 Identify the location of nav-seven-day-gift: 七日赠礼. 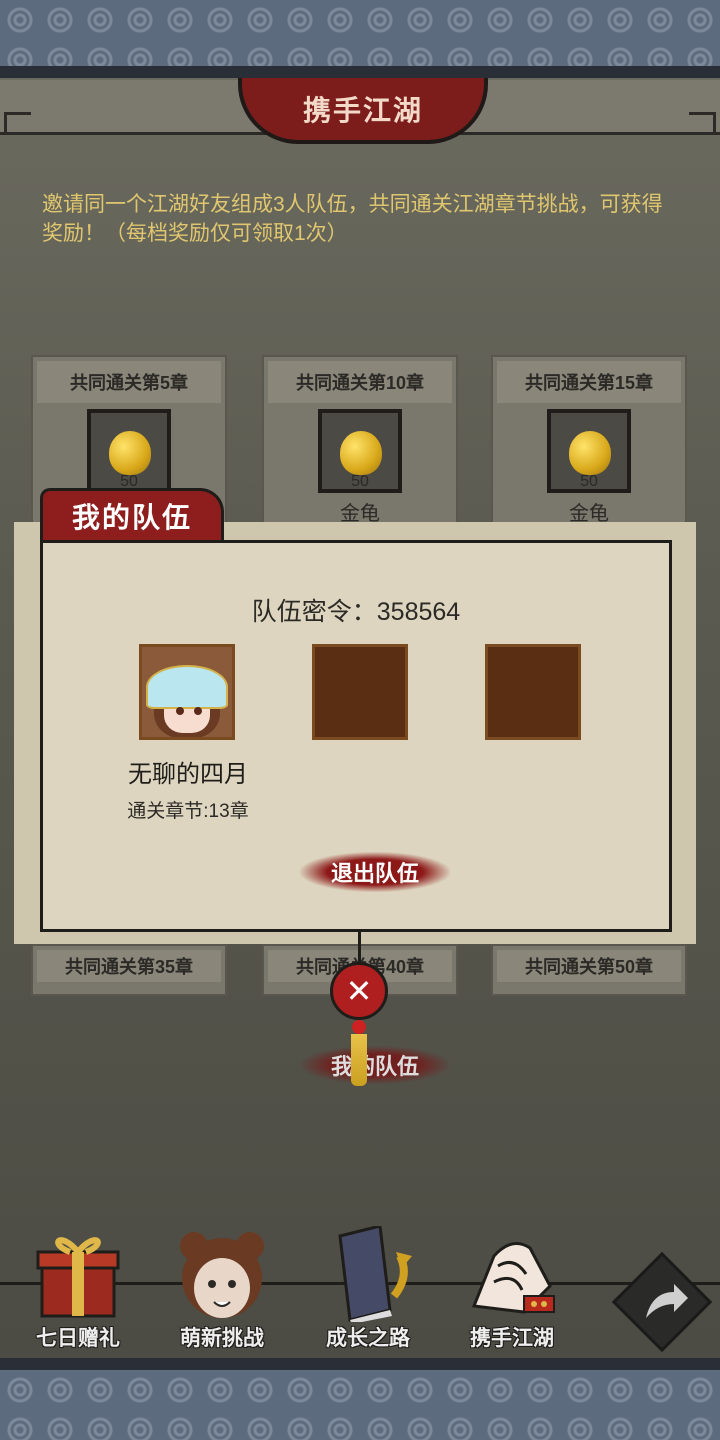
(78, 1285).